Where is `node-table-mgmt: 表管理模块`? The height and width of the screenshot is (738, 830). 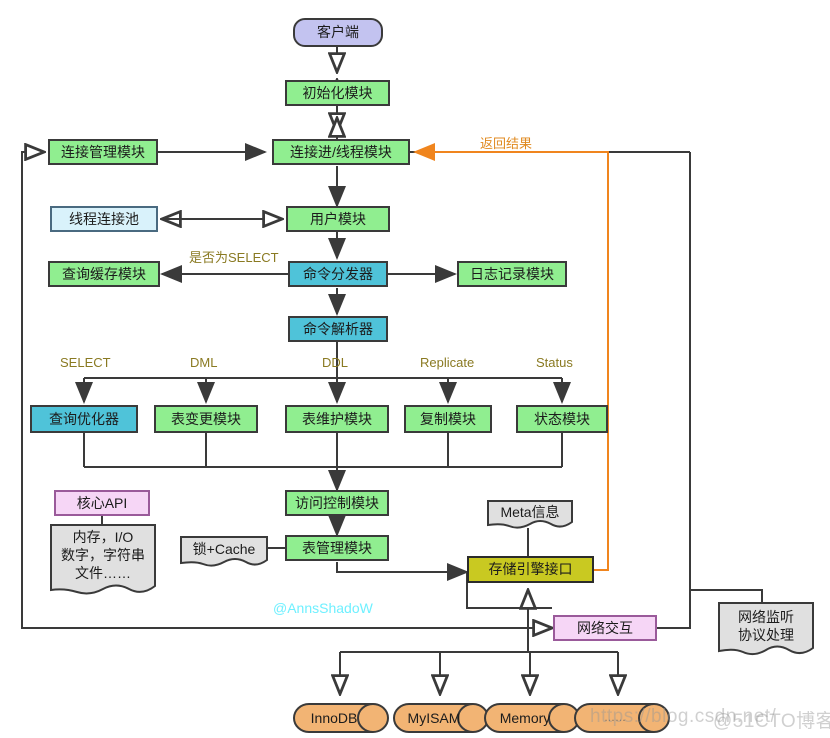 node-table-mgmt: 表管理模块 is located at coordinates (337, 548).